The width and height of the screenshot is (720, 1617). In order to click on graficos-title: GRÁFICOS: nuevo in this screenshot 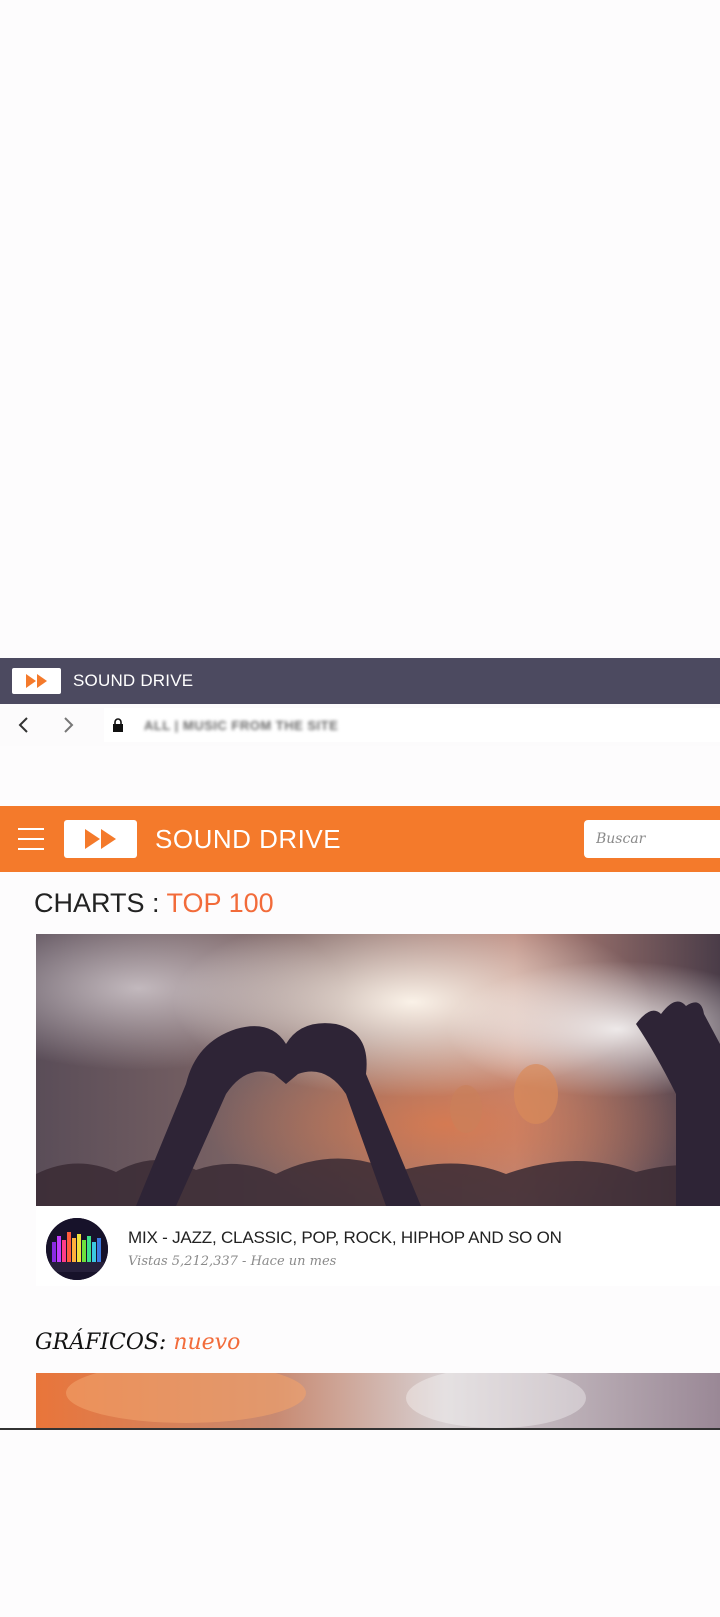, I will do `click(137, 1342)`.